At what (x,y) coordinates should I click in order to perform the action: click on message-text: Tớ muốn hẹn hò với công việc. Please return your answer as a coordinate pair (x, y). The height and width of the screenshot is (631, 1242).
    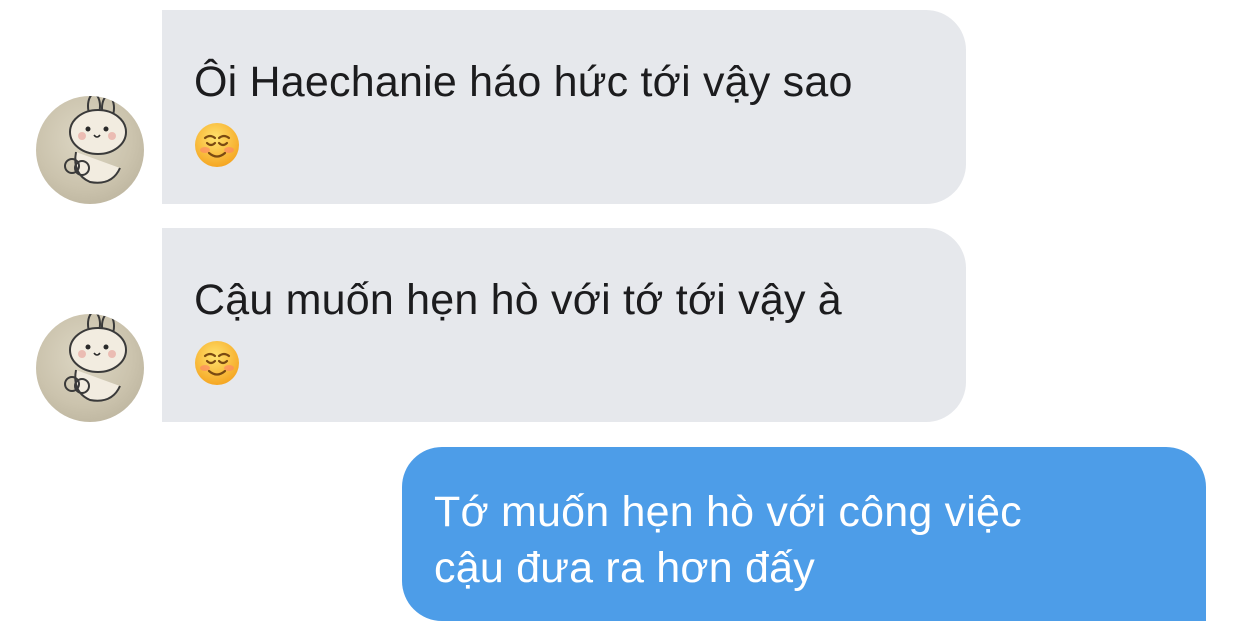
    Looking at the image, I should click on (728, 512).